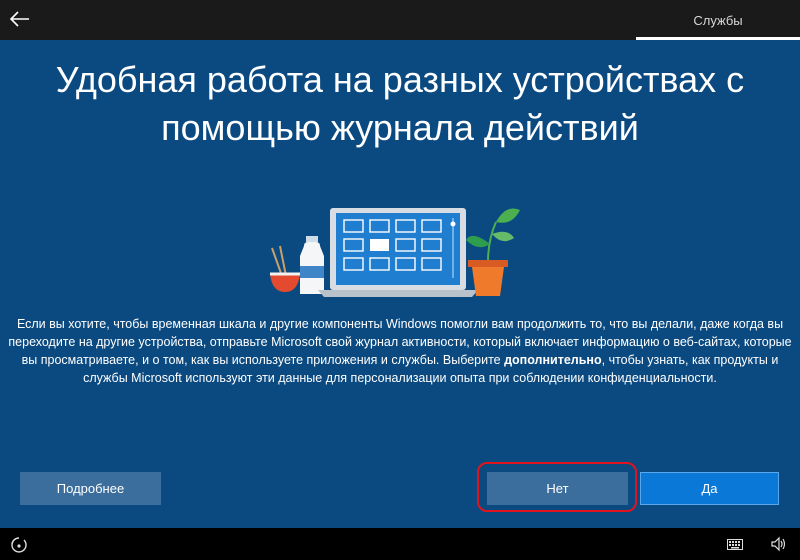 This screenshot has height=560, width=800. What do you see at coordinates (735, 544) in the screenshot?
I see `keyboard-icon` at bounding box center [735, 544].